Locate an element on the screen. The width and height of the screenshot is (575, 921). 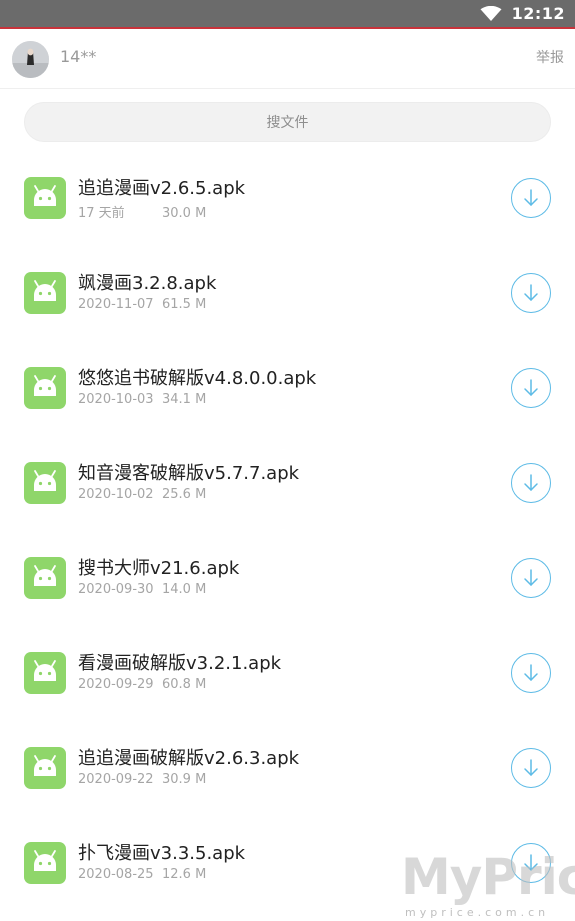
search-input: 搜文件 is located at coordinates (287, 122).